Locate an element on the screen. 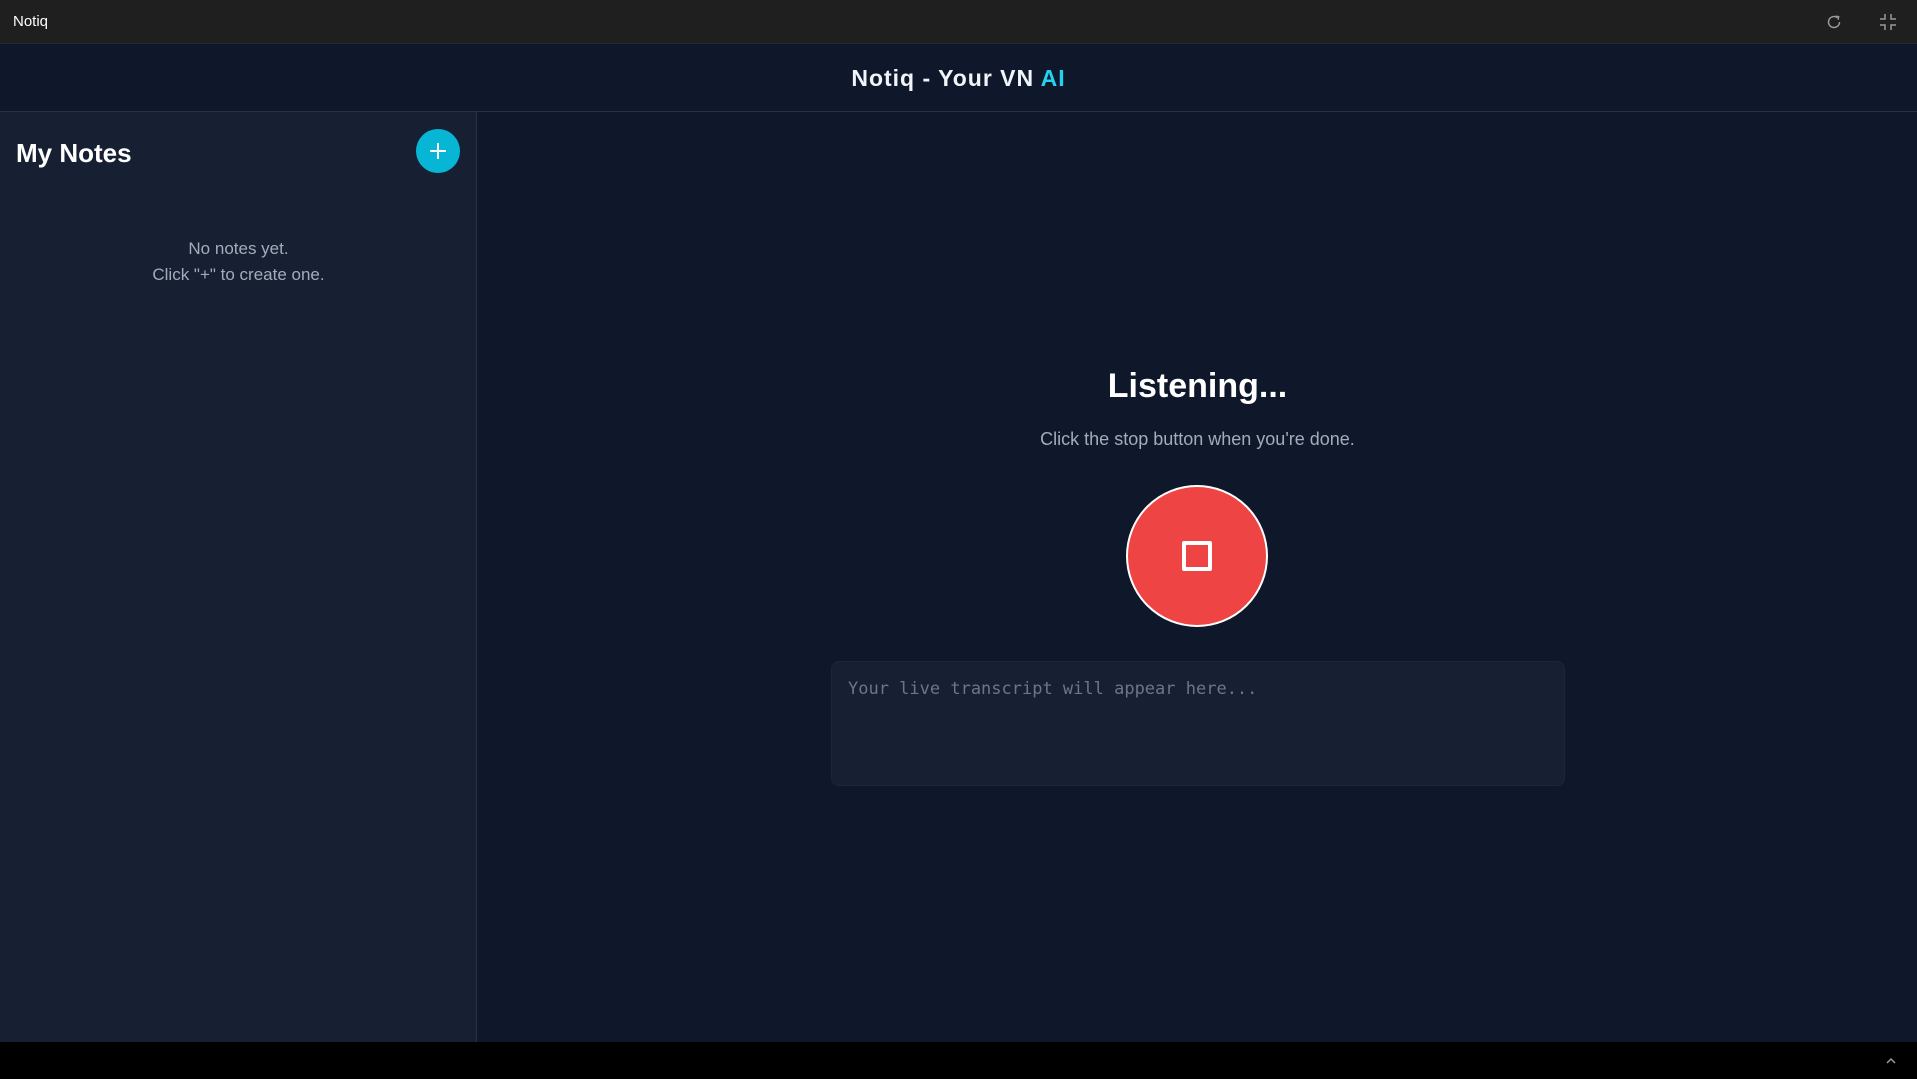  window-title: Notiq is located at coordinates (31, 21).